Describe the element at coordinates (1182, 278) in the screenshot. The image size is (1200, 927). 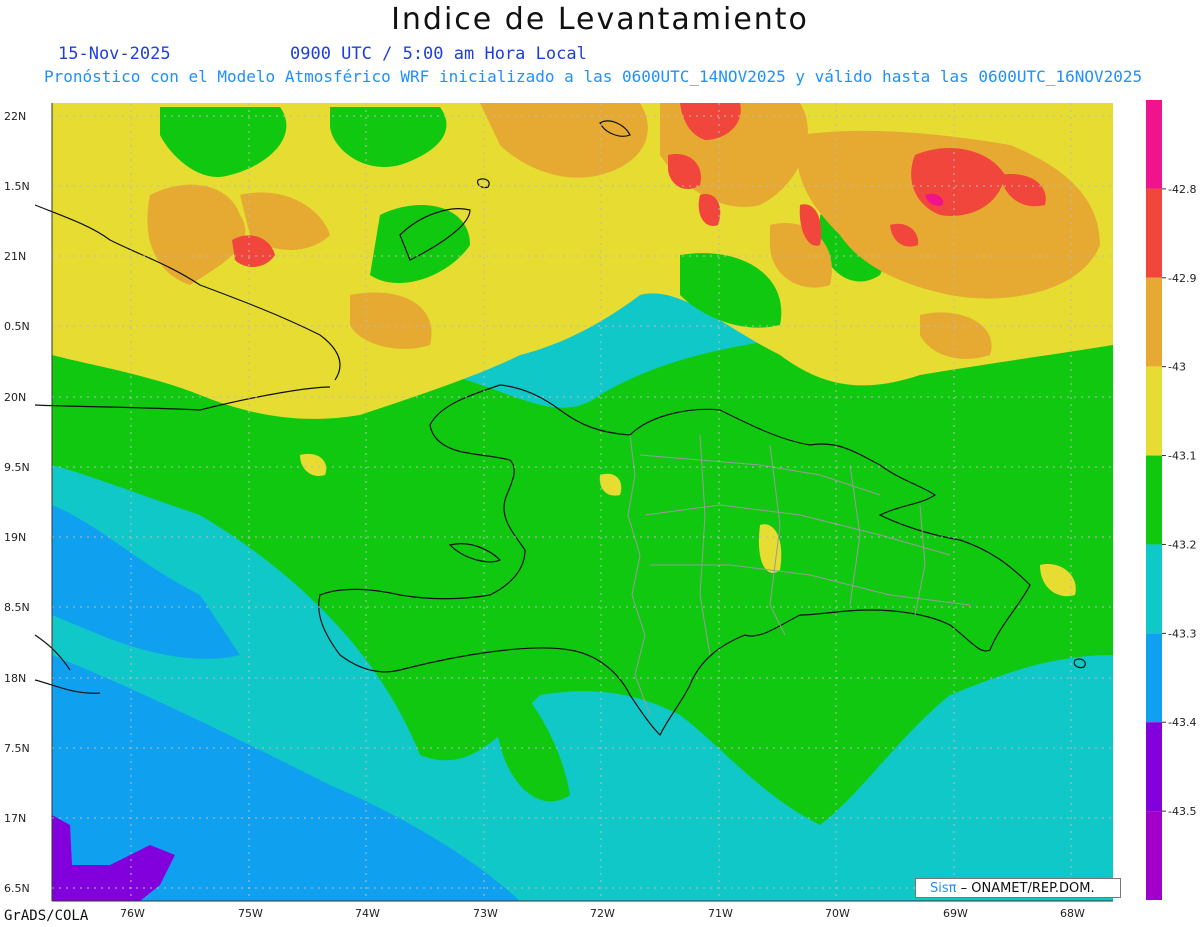
I see `legend-label: -42.9` at that location.